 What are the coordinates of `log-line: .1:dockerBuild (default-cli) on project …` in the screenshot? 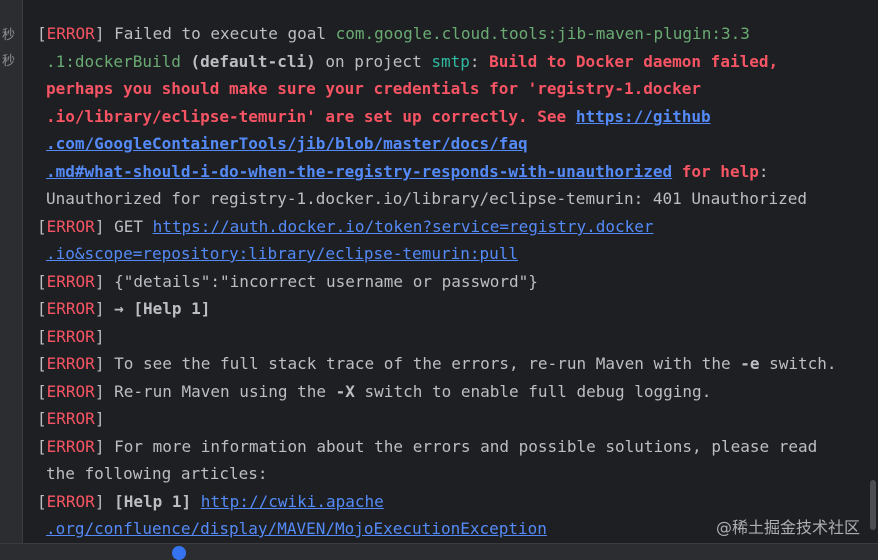 It's located at (412, 61).